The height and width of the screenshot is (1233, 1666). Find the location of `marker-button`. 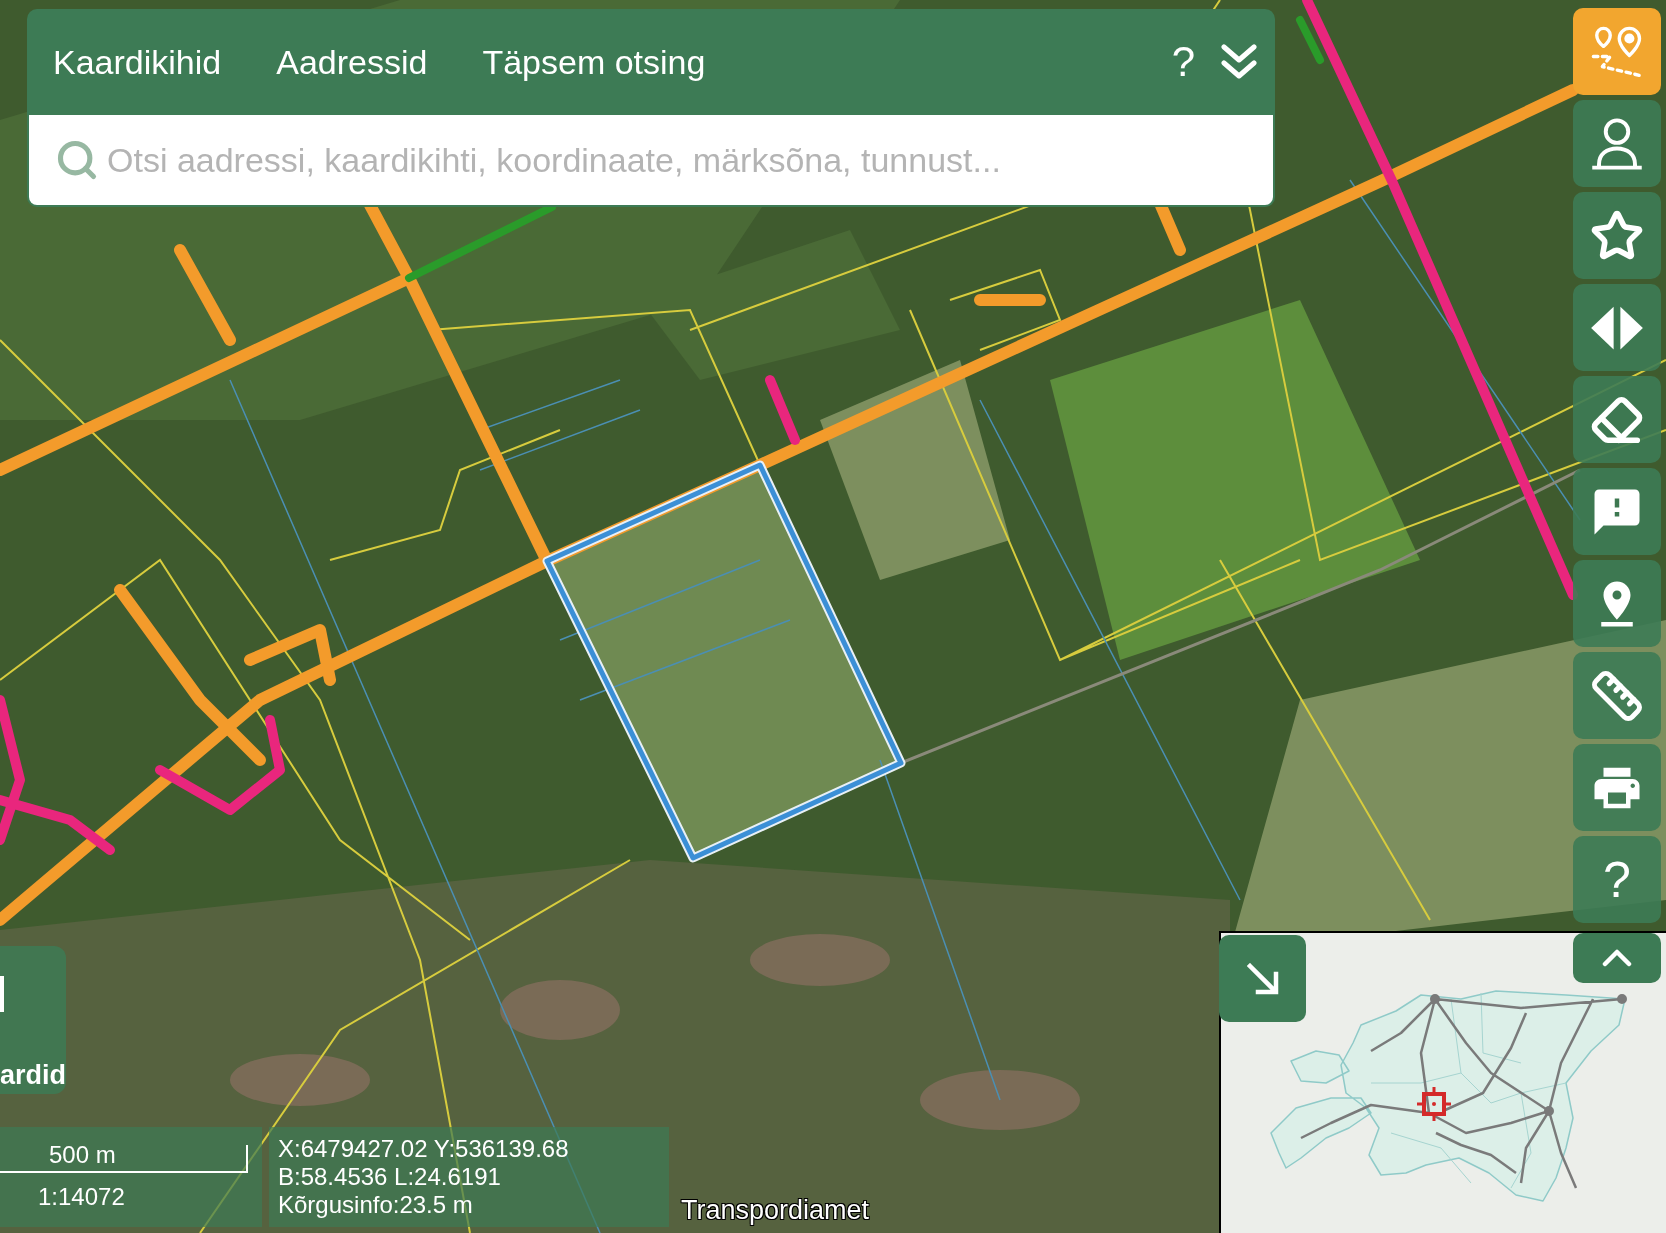

marker-button is located at coordinates (1617, 603).